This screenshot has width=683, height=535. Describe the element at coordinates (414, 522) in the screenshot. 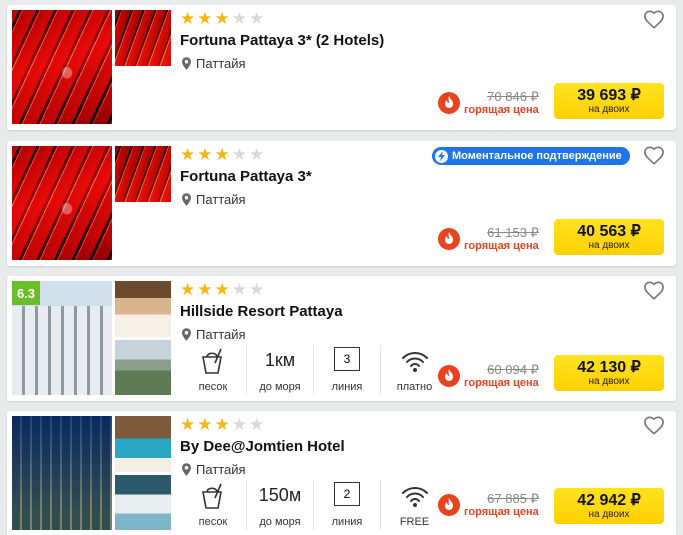

I see `feature-label: FREE` at that location.